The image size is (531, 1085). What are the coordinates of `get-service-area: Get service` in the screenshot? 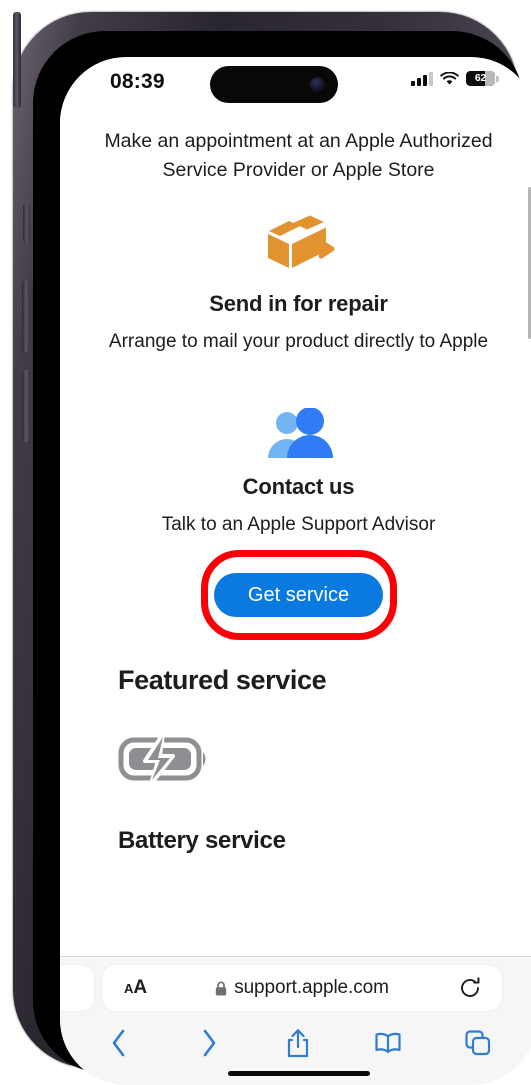 It's located at (295, 595).